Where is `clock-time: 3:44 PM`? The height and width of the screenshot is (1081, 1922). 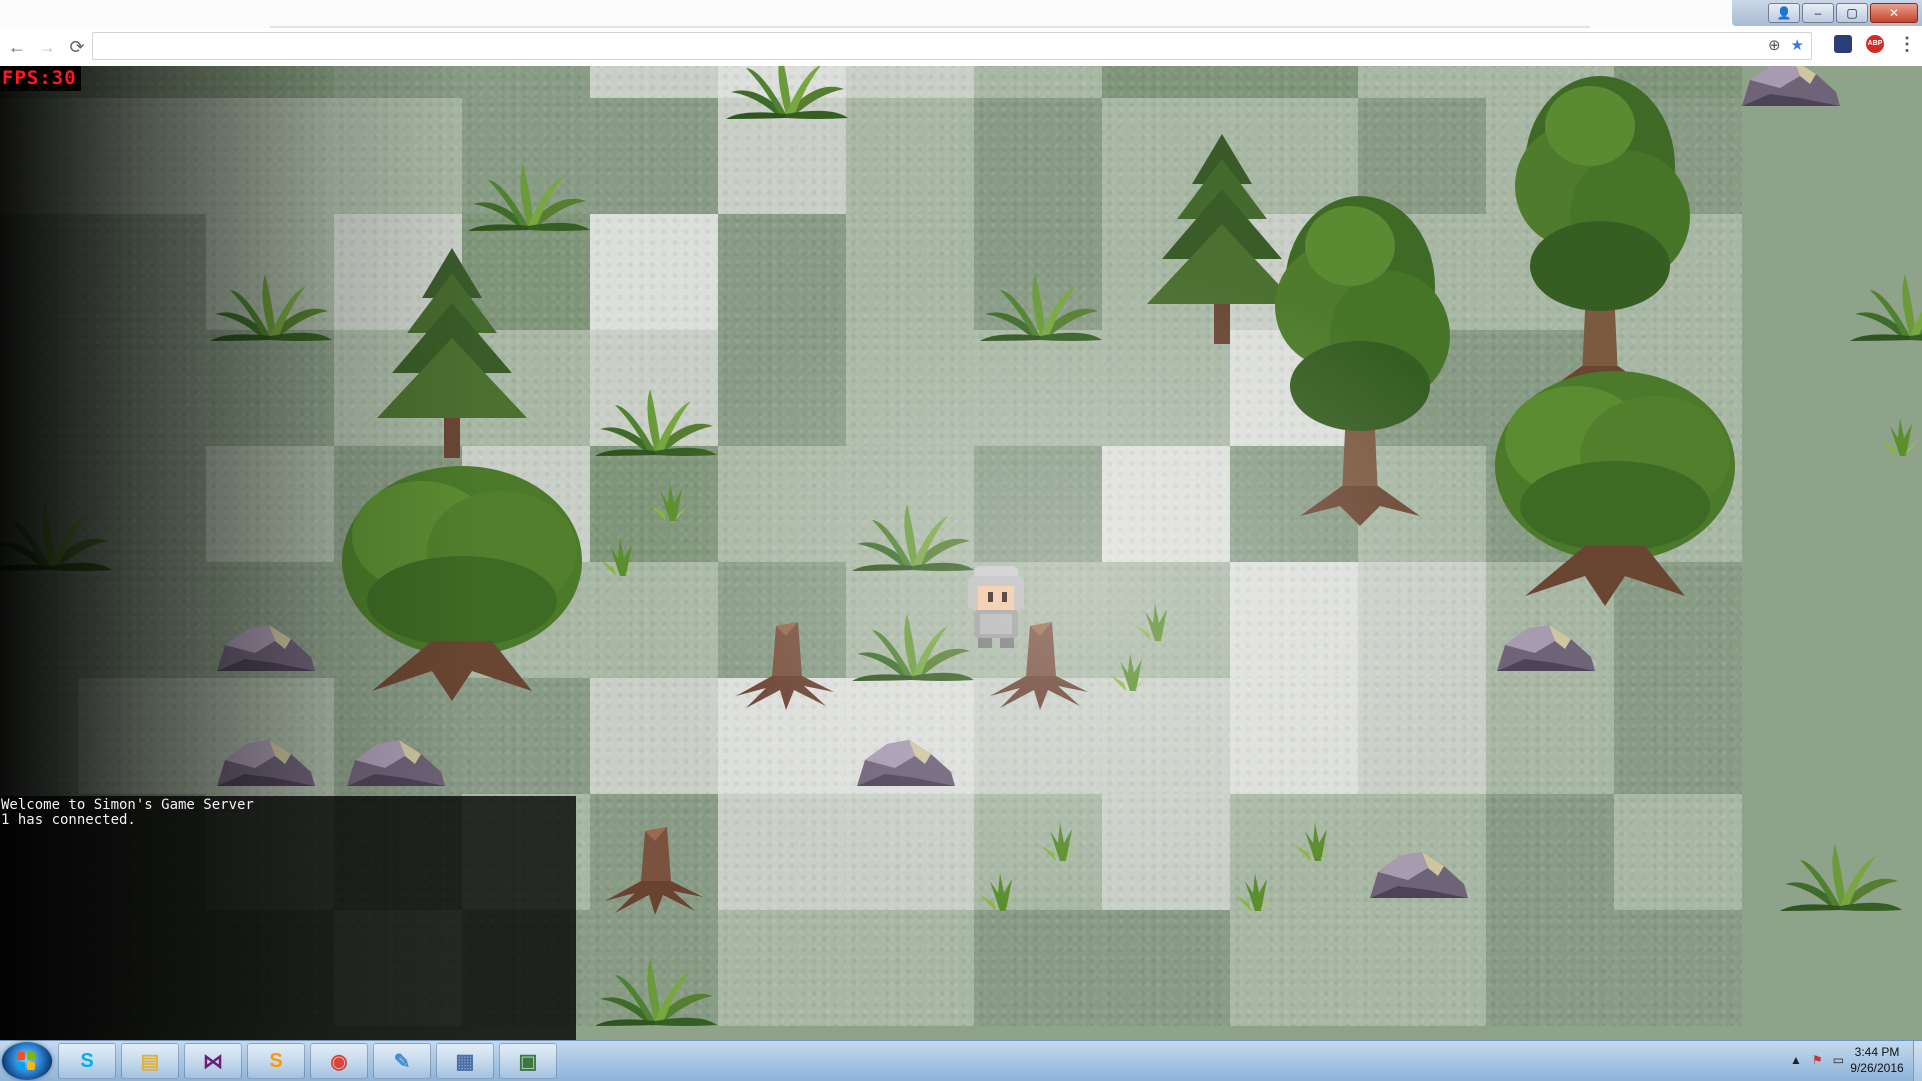 clock-time: 3:44 PM is located at coordinates (1877, 1052).